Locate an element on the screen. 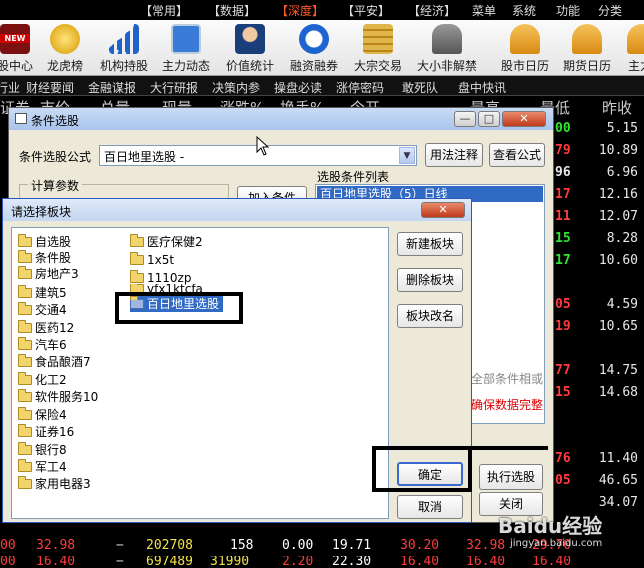 This screenshot has height=568, width=644. rename-board-button: 板块改名 is located at coordinates (430, 316).